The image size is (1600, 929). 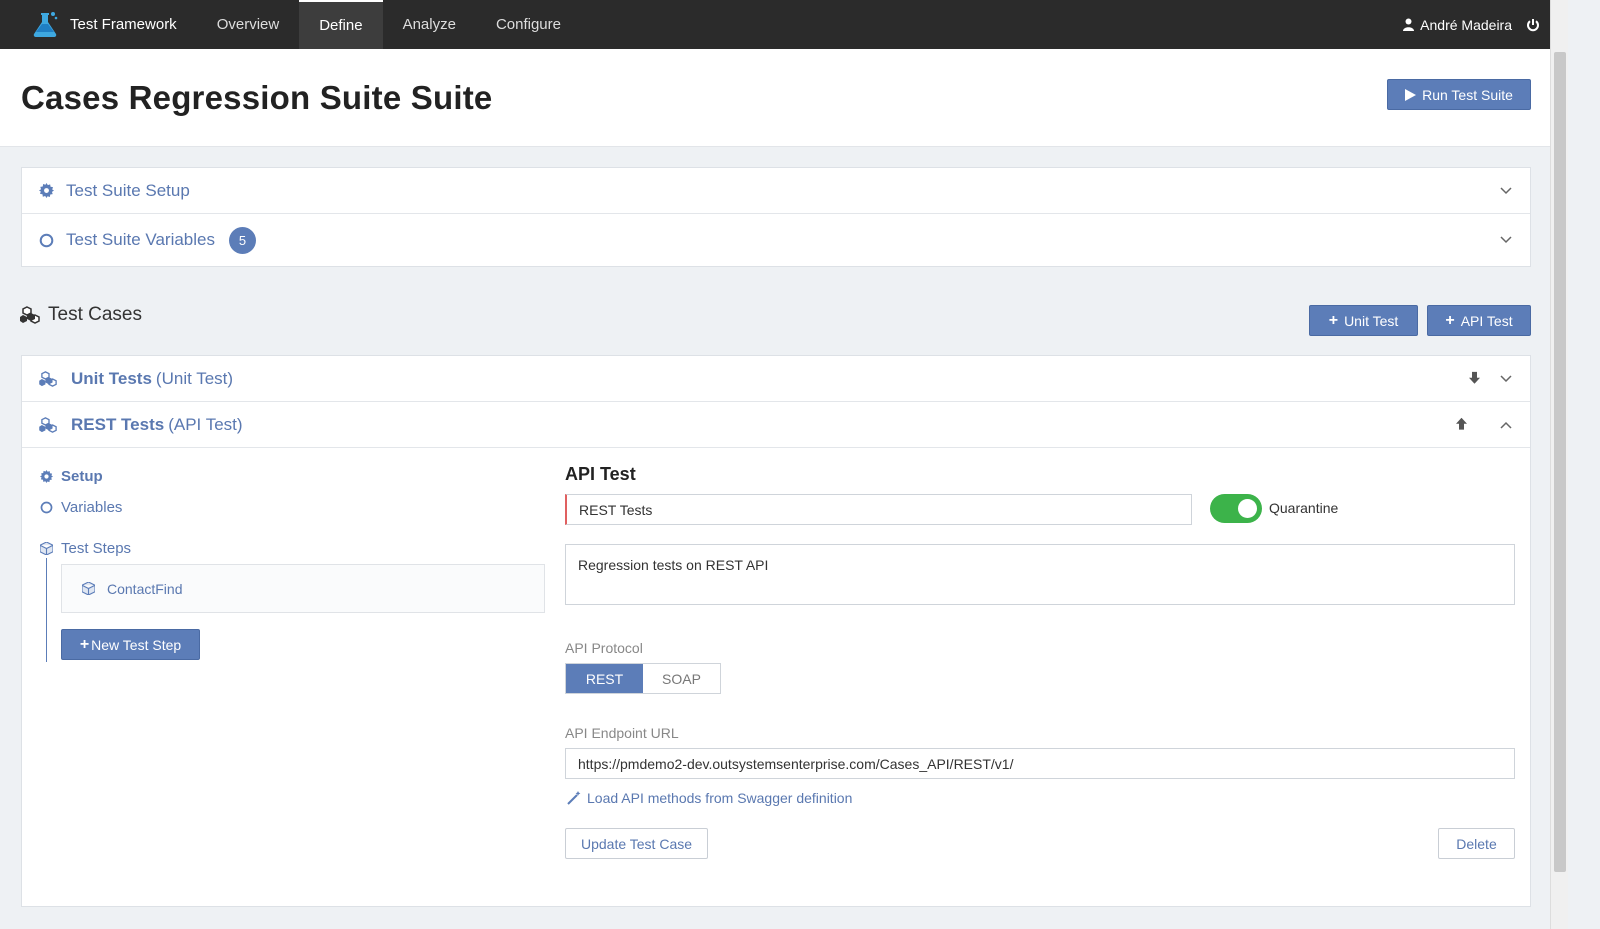 What do you see at coordinates (95, 314) in the screenshot?
I see `test-cases-title: Test Cases` at bounding box center [95, 314].